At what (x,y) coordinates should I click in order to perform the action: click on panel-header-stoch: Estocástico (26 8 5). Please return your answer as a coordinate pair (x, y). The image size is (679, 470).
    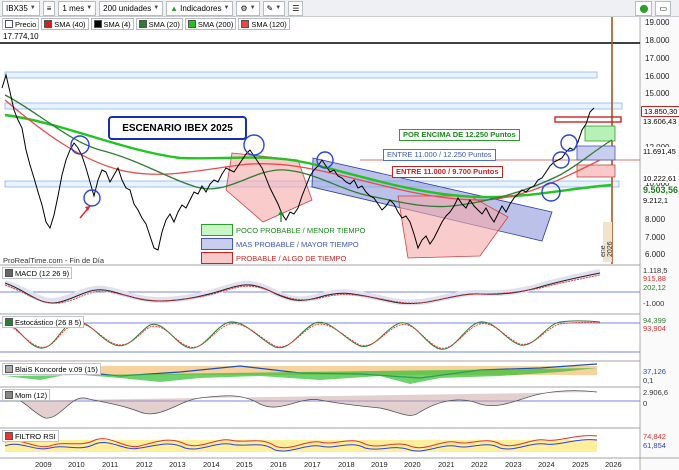
    Looking at the image, I should click on (43, 322).